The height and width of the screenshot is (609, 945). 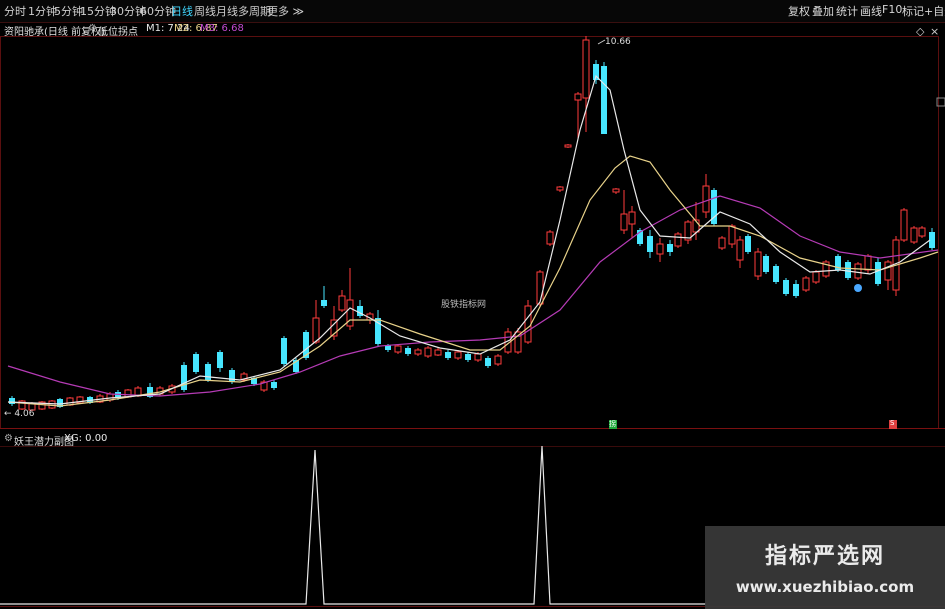 What do you see at coordinates (8, 438) in the screenshot?
I see `sub-settings-icon: ⚙` at bounding box center [8, 438].